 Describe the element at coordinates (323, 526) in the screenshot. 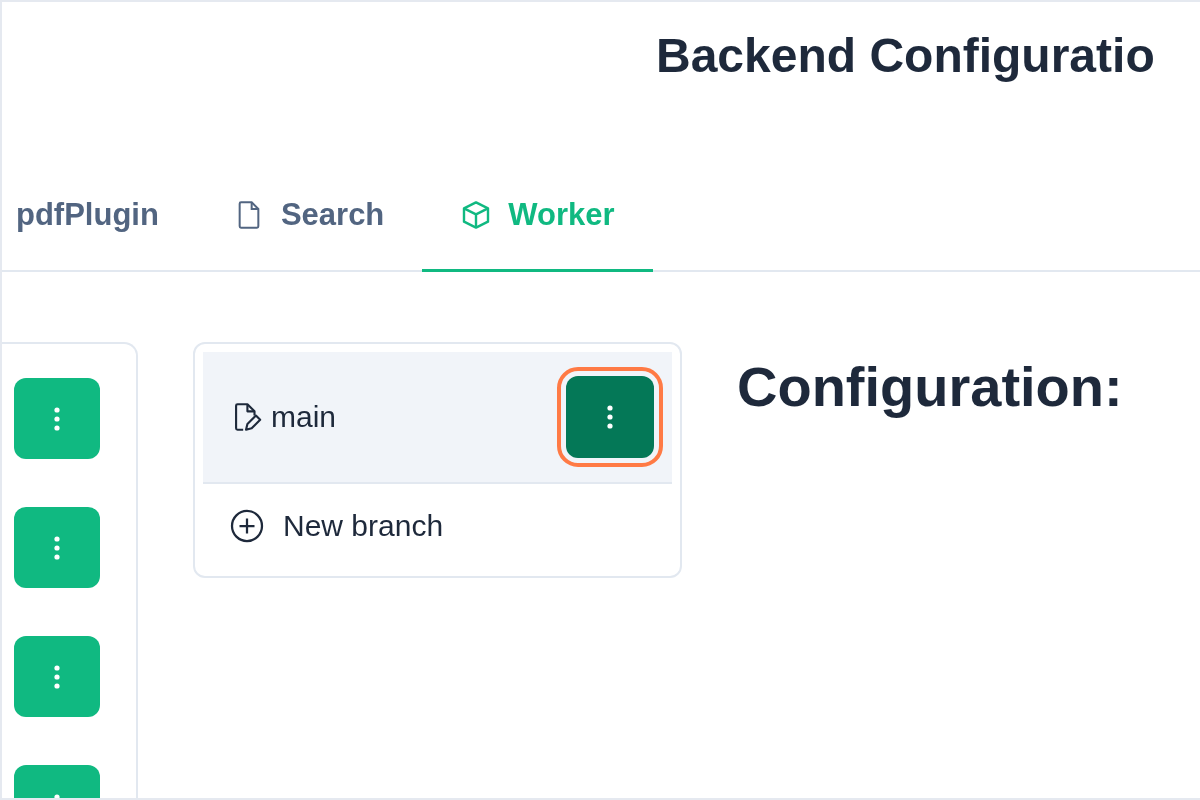

I see `new-branch-button: New branch` at that location.